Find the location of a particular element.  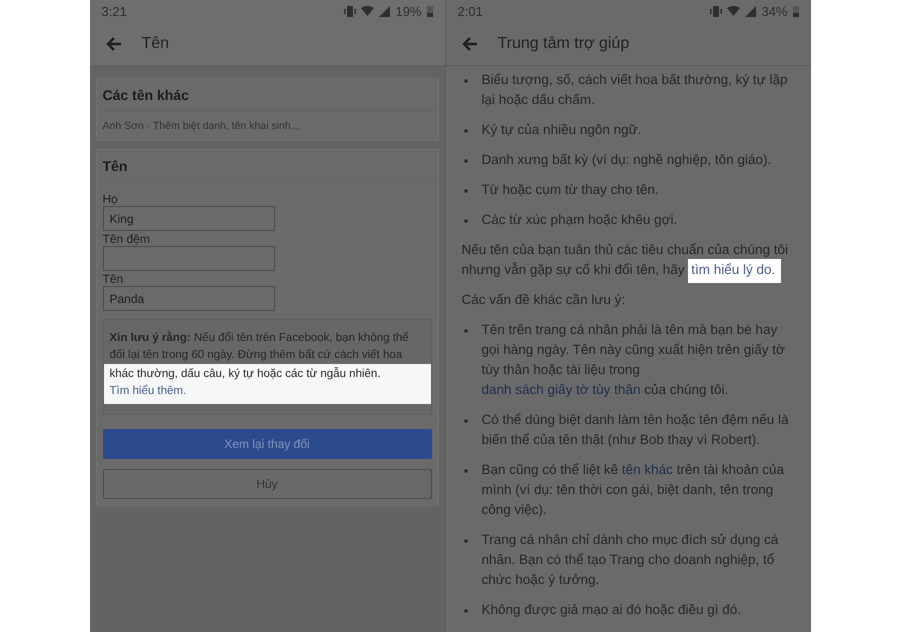

section-heading: Tên is located at coordinates (267, 166).